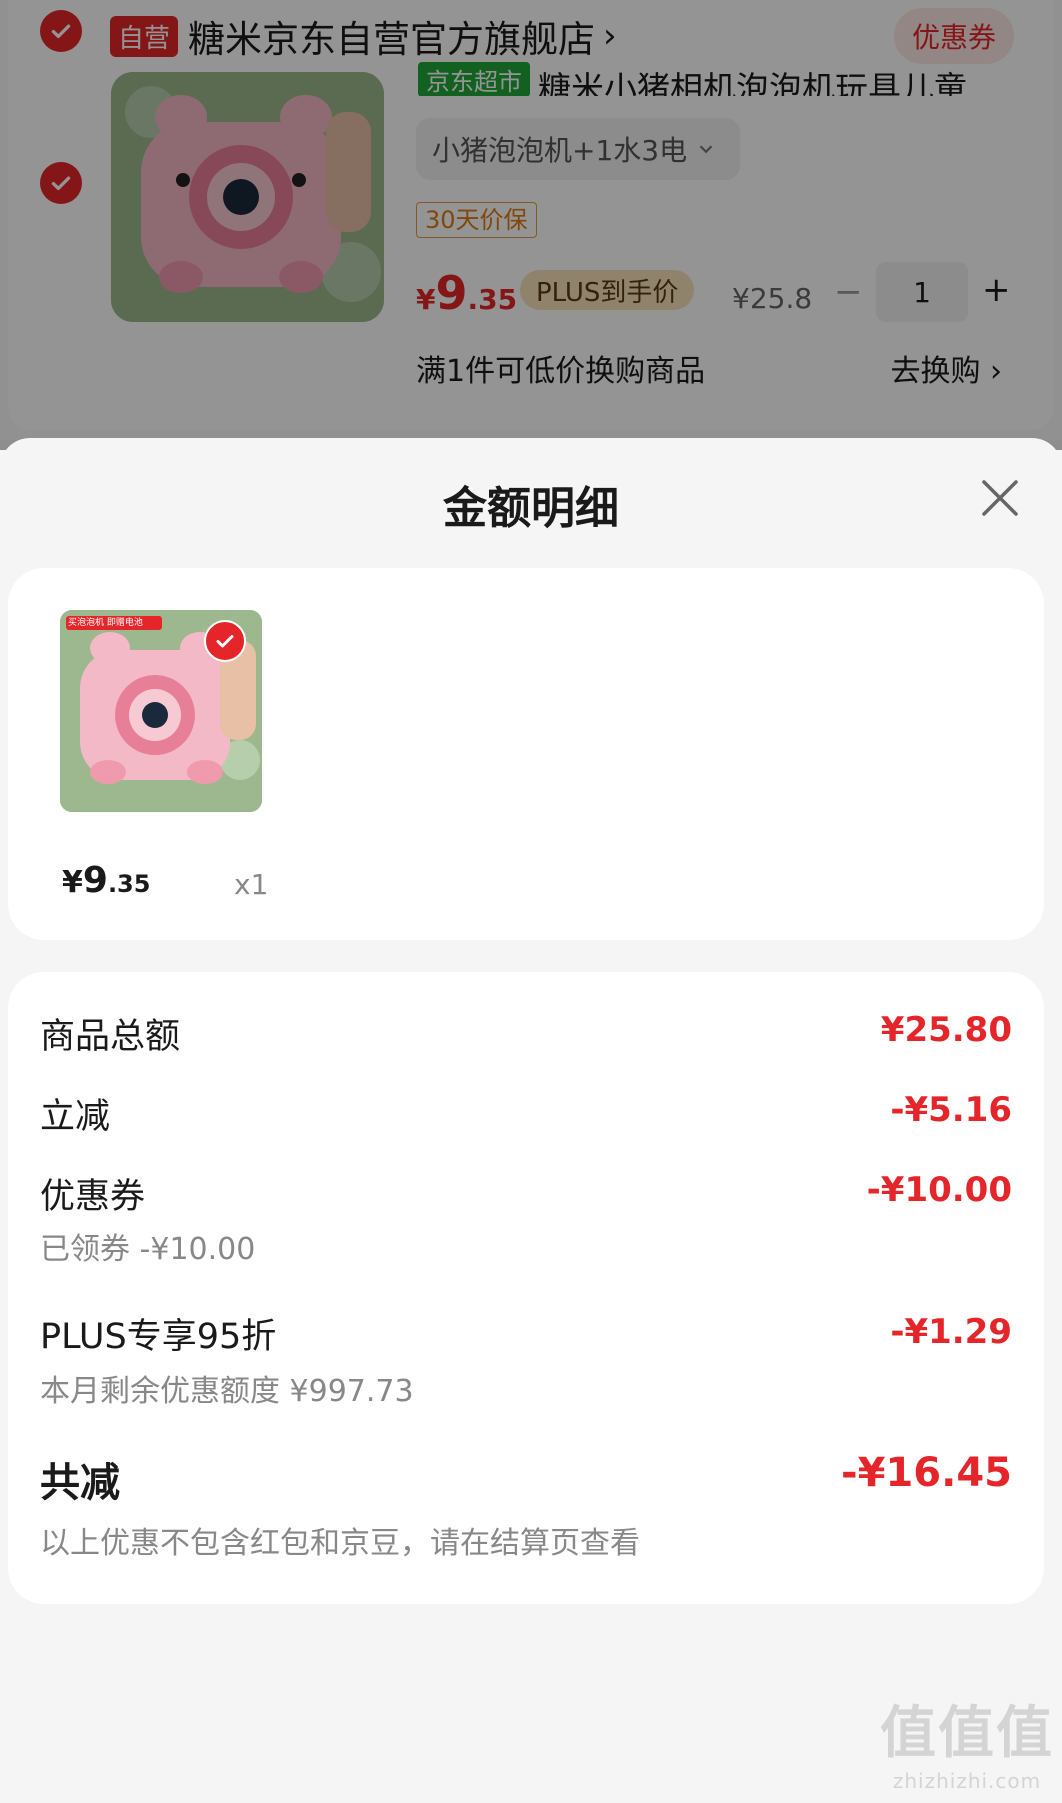 The width and height of the screenshot is (1062, 1803). Describe the element at coordinates (227, 1391) in the screenshot. I see `row-sub-plus-quota: 本月剩余优惠额度 ¥997.73` at that location.